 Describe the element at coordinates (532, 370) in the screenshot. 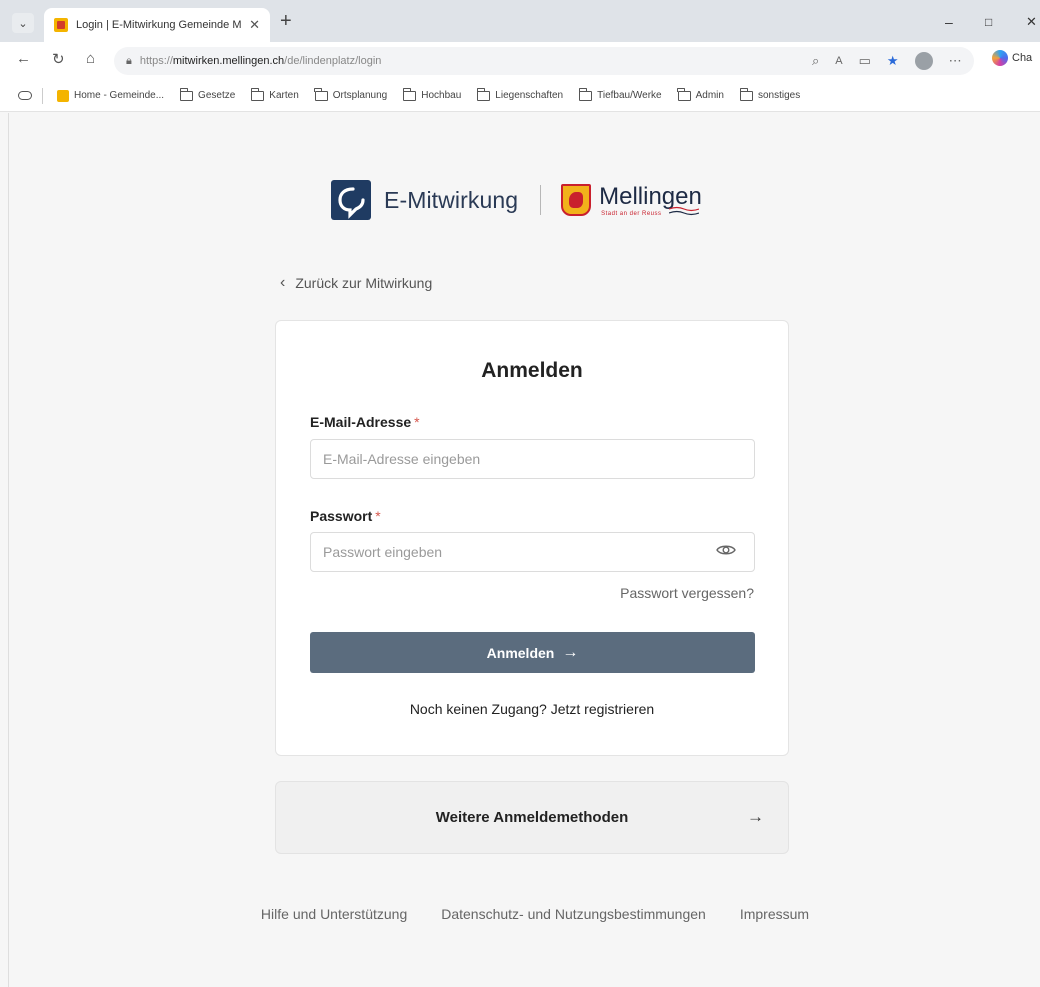

I see `login-title: Anmelden` at that location.